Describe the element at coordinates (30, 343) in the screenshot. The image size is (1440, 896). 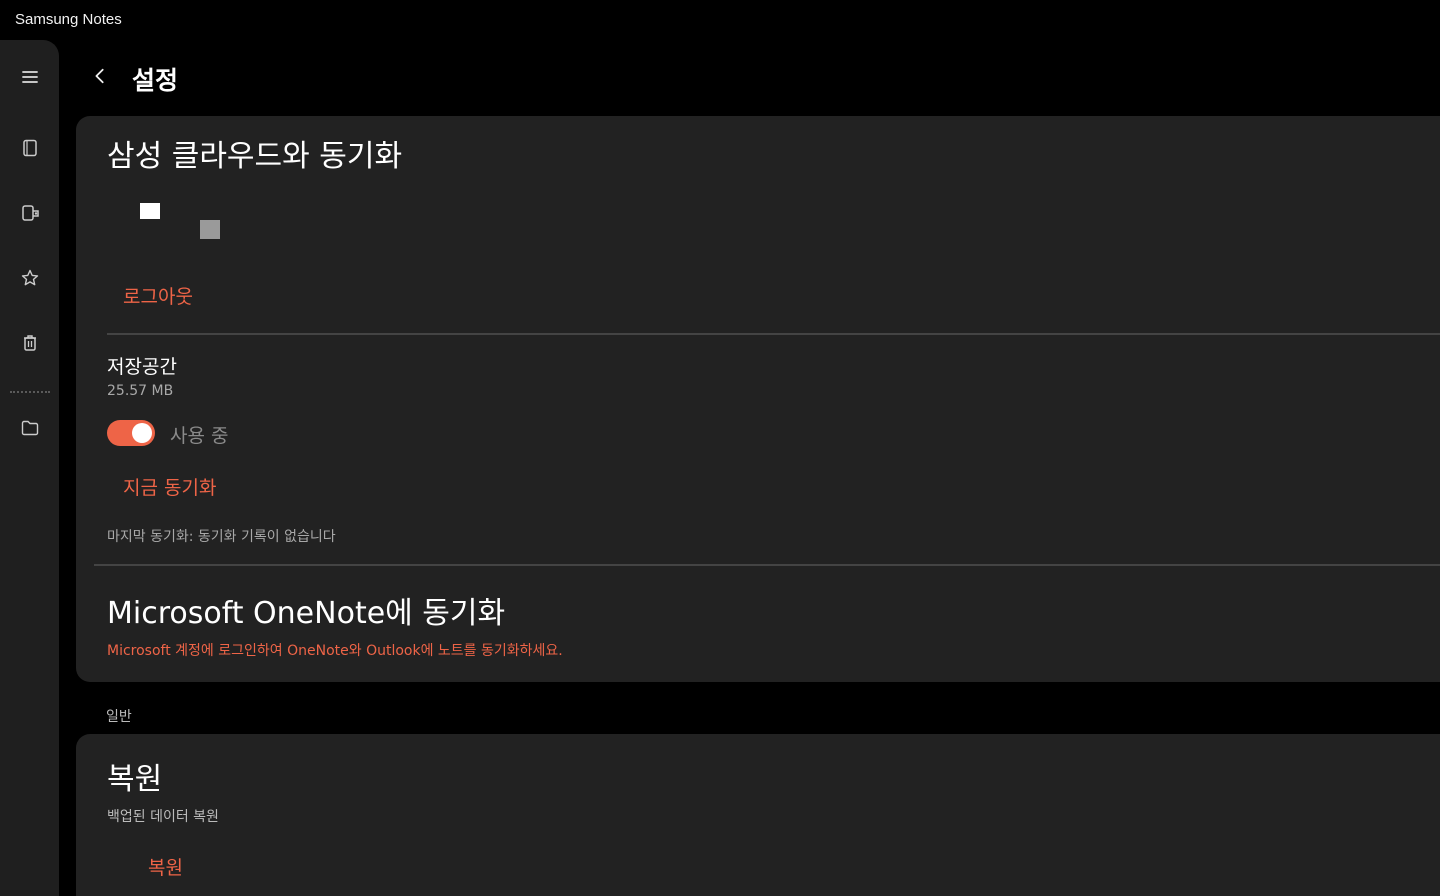
I see `trash-icon` at that location.